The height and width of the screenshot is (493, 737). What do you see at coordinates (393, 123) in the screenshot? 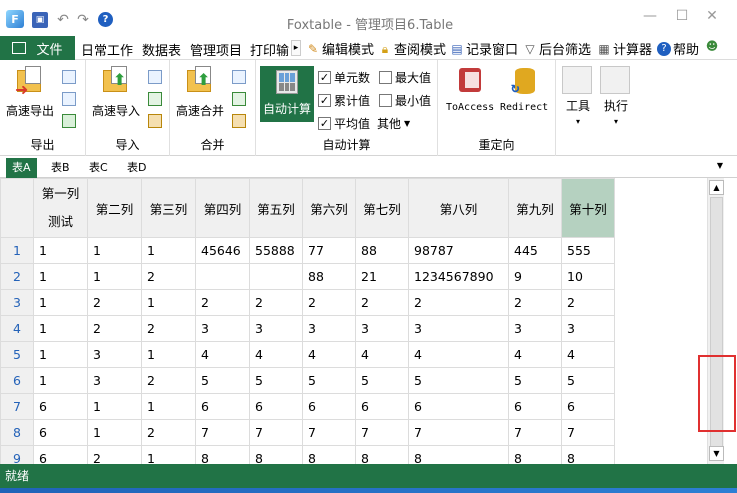
I see `other-dropdown: 其他 ▼` at bounding box center [393, 123].